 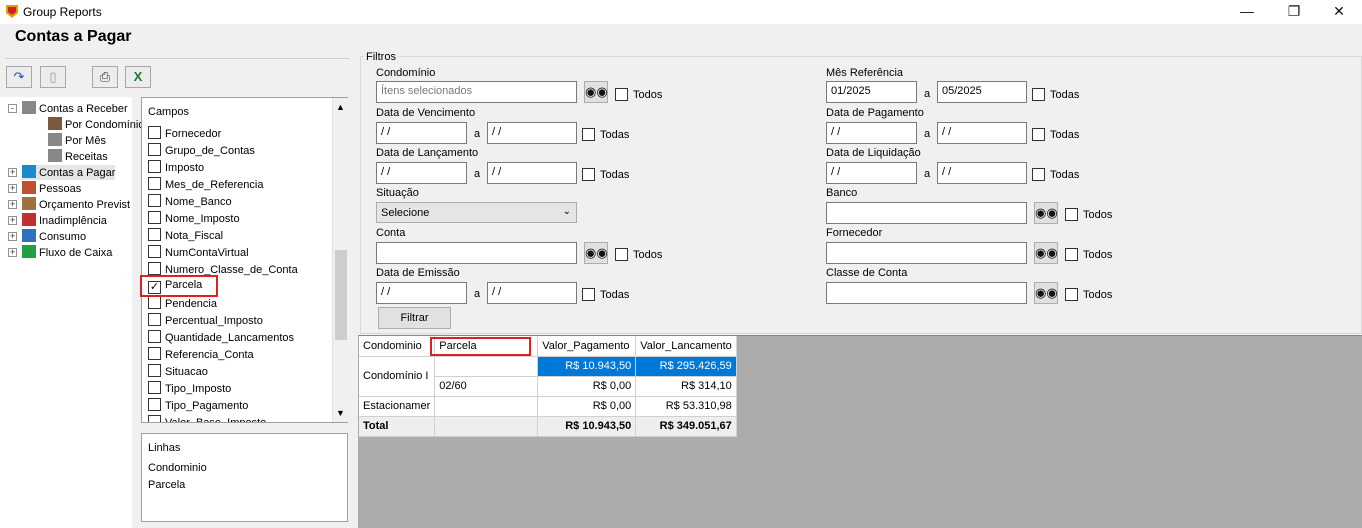 I want to click on maximize-button: ❐, so click(x=1294, y=12).